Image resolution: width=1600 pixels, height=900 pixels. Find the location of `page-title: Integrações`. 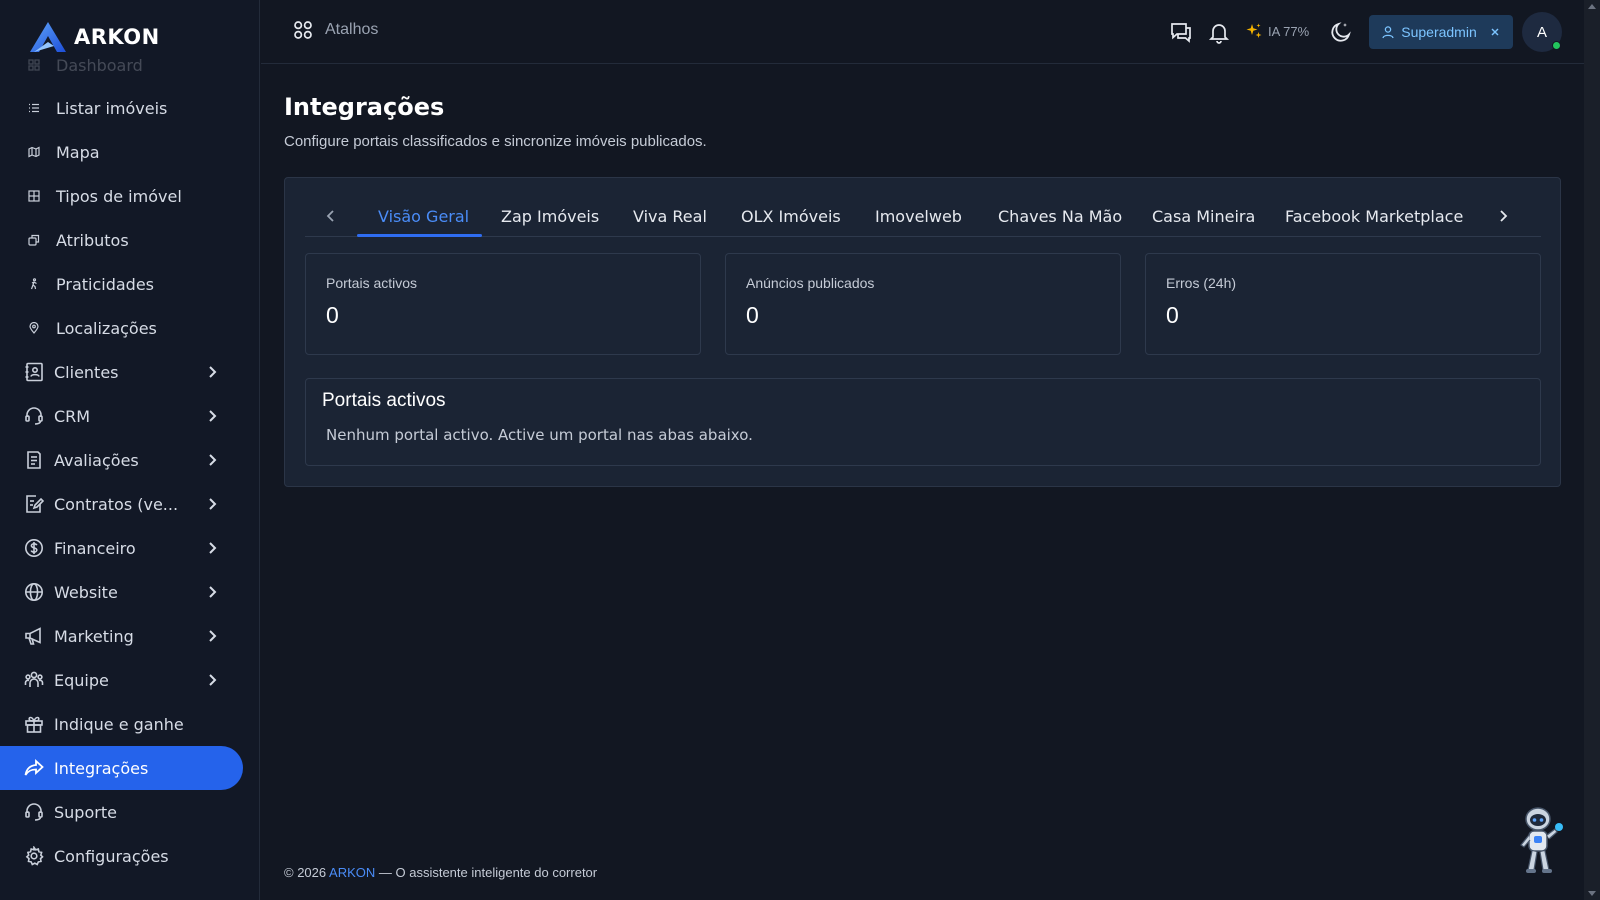

page-title: Integrações is located at coordinates (364, 107).